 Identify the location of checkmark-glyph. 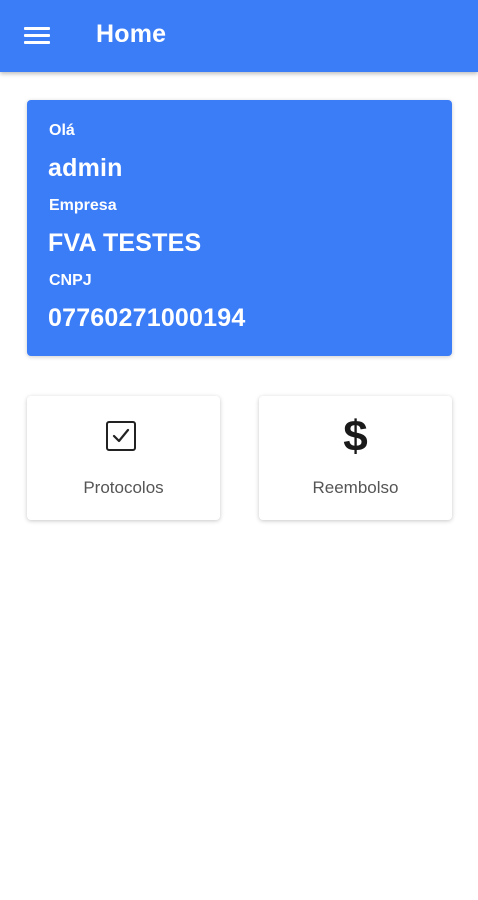
(121, 435).